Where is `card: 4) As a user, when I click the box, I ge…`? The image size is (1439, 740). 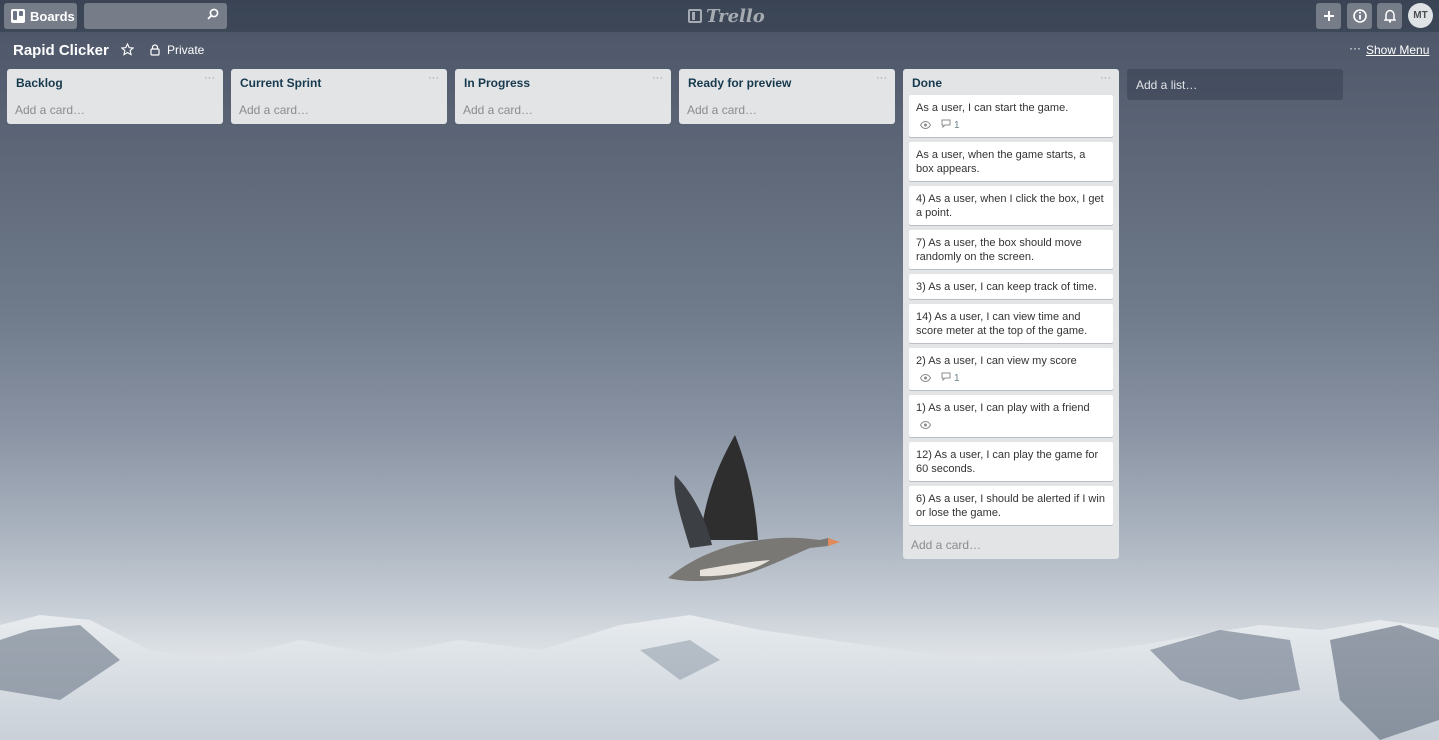 card: 4) As a user, when I click the box, I ge… is located at coordinates (1011, 205).